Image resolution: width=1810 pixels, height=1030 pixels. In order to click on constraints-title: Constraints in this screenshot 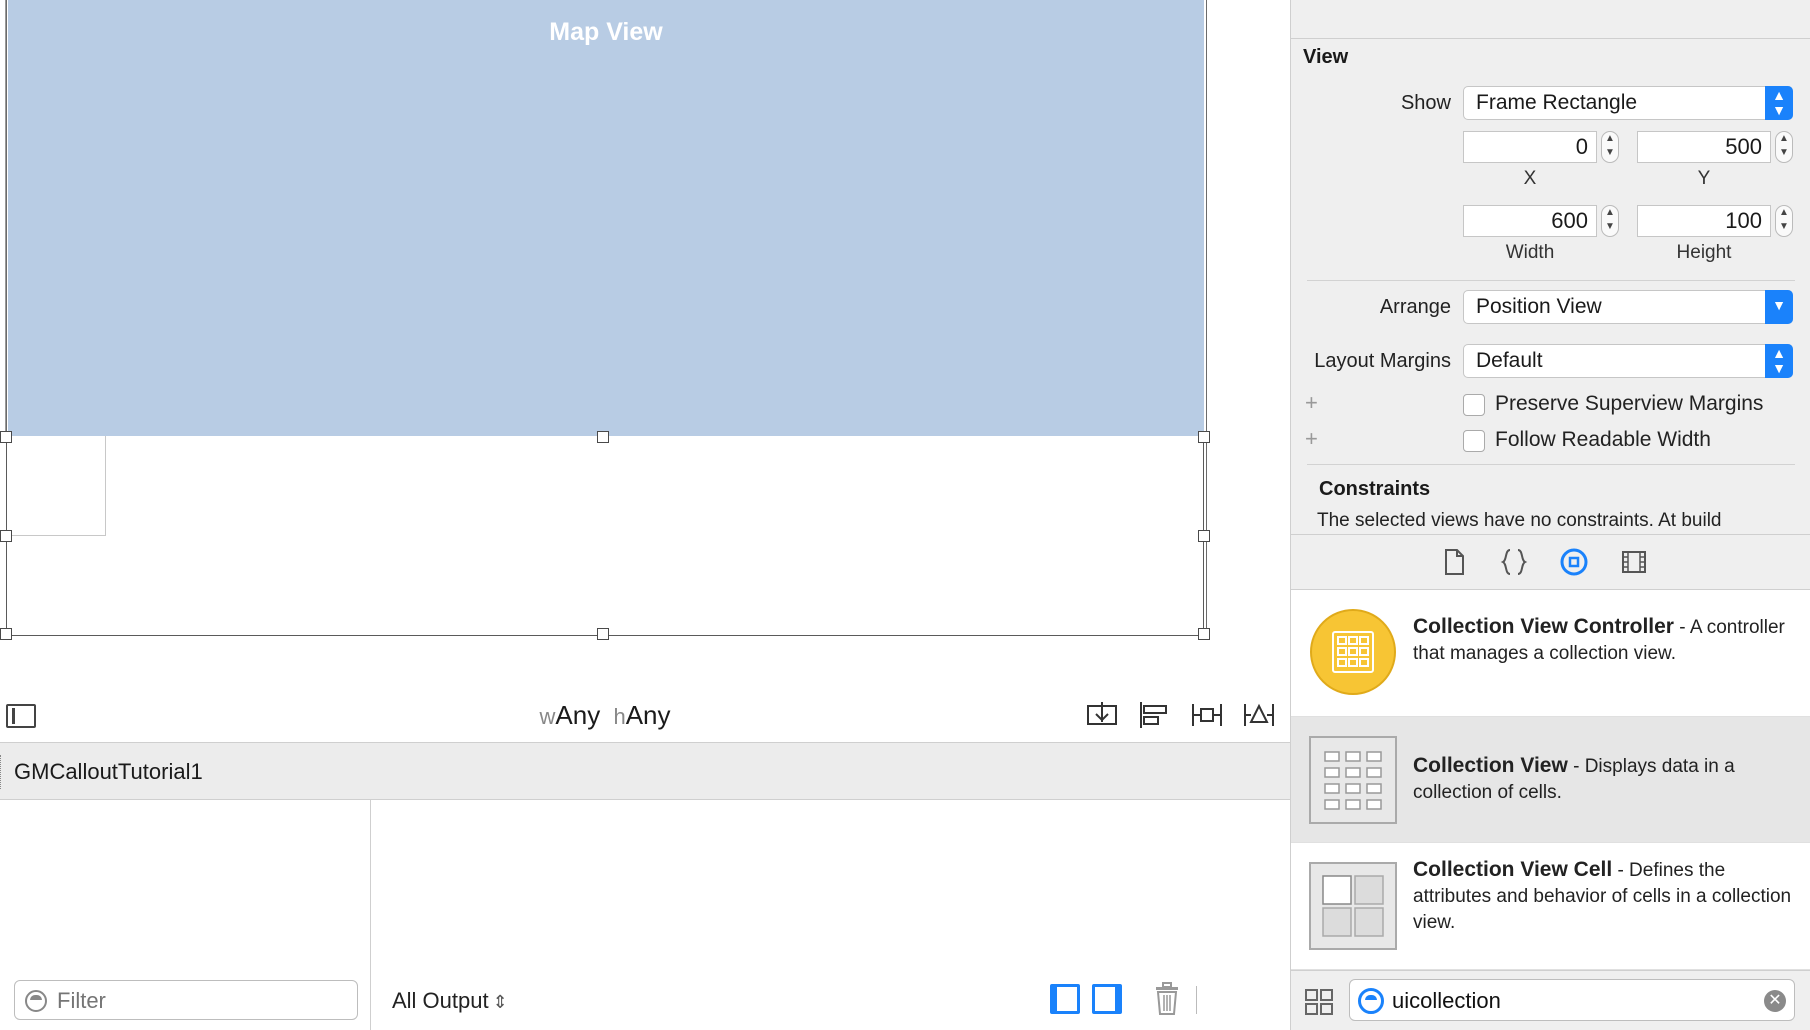, I will do `click(1375, 489)`.